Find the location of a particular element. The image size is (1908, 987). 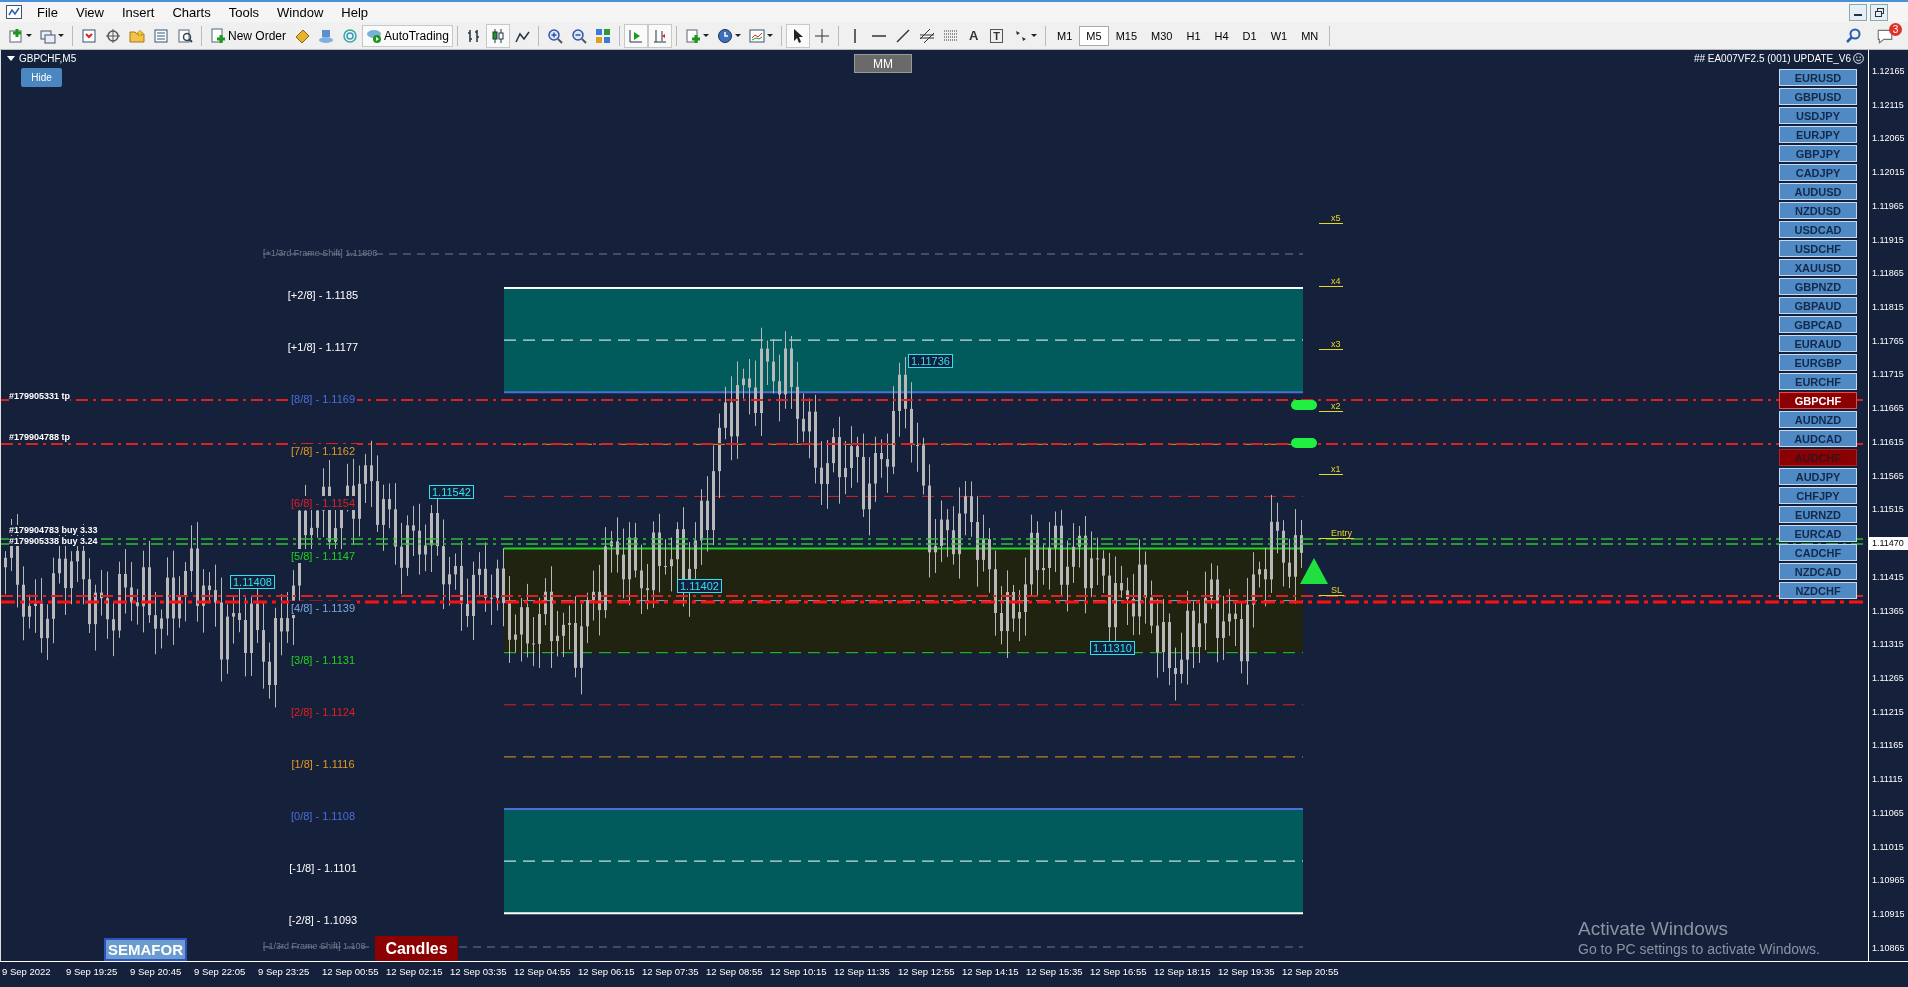

symbol-button: GBPUSD is located at coordinates (1818, 96).